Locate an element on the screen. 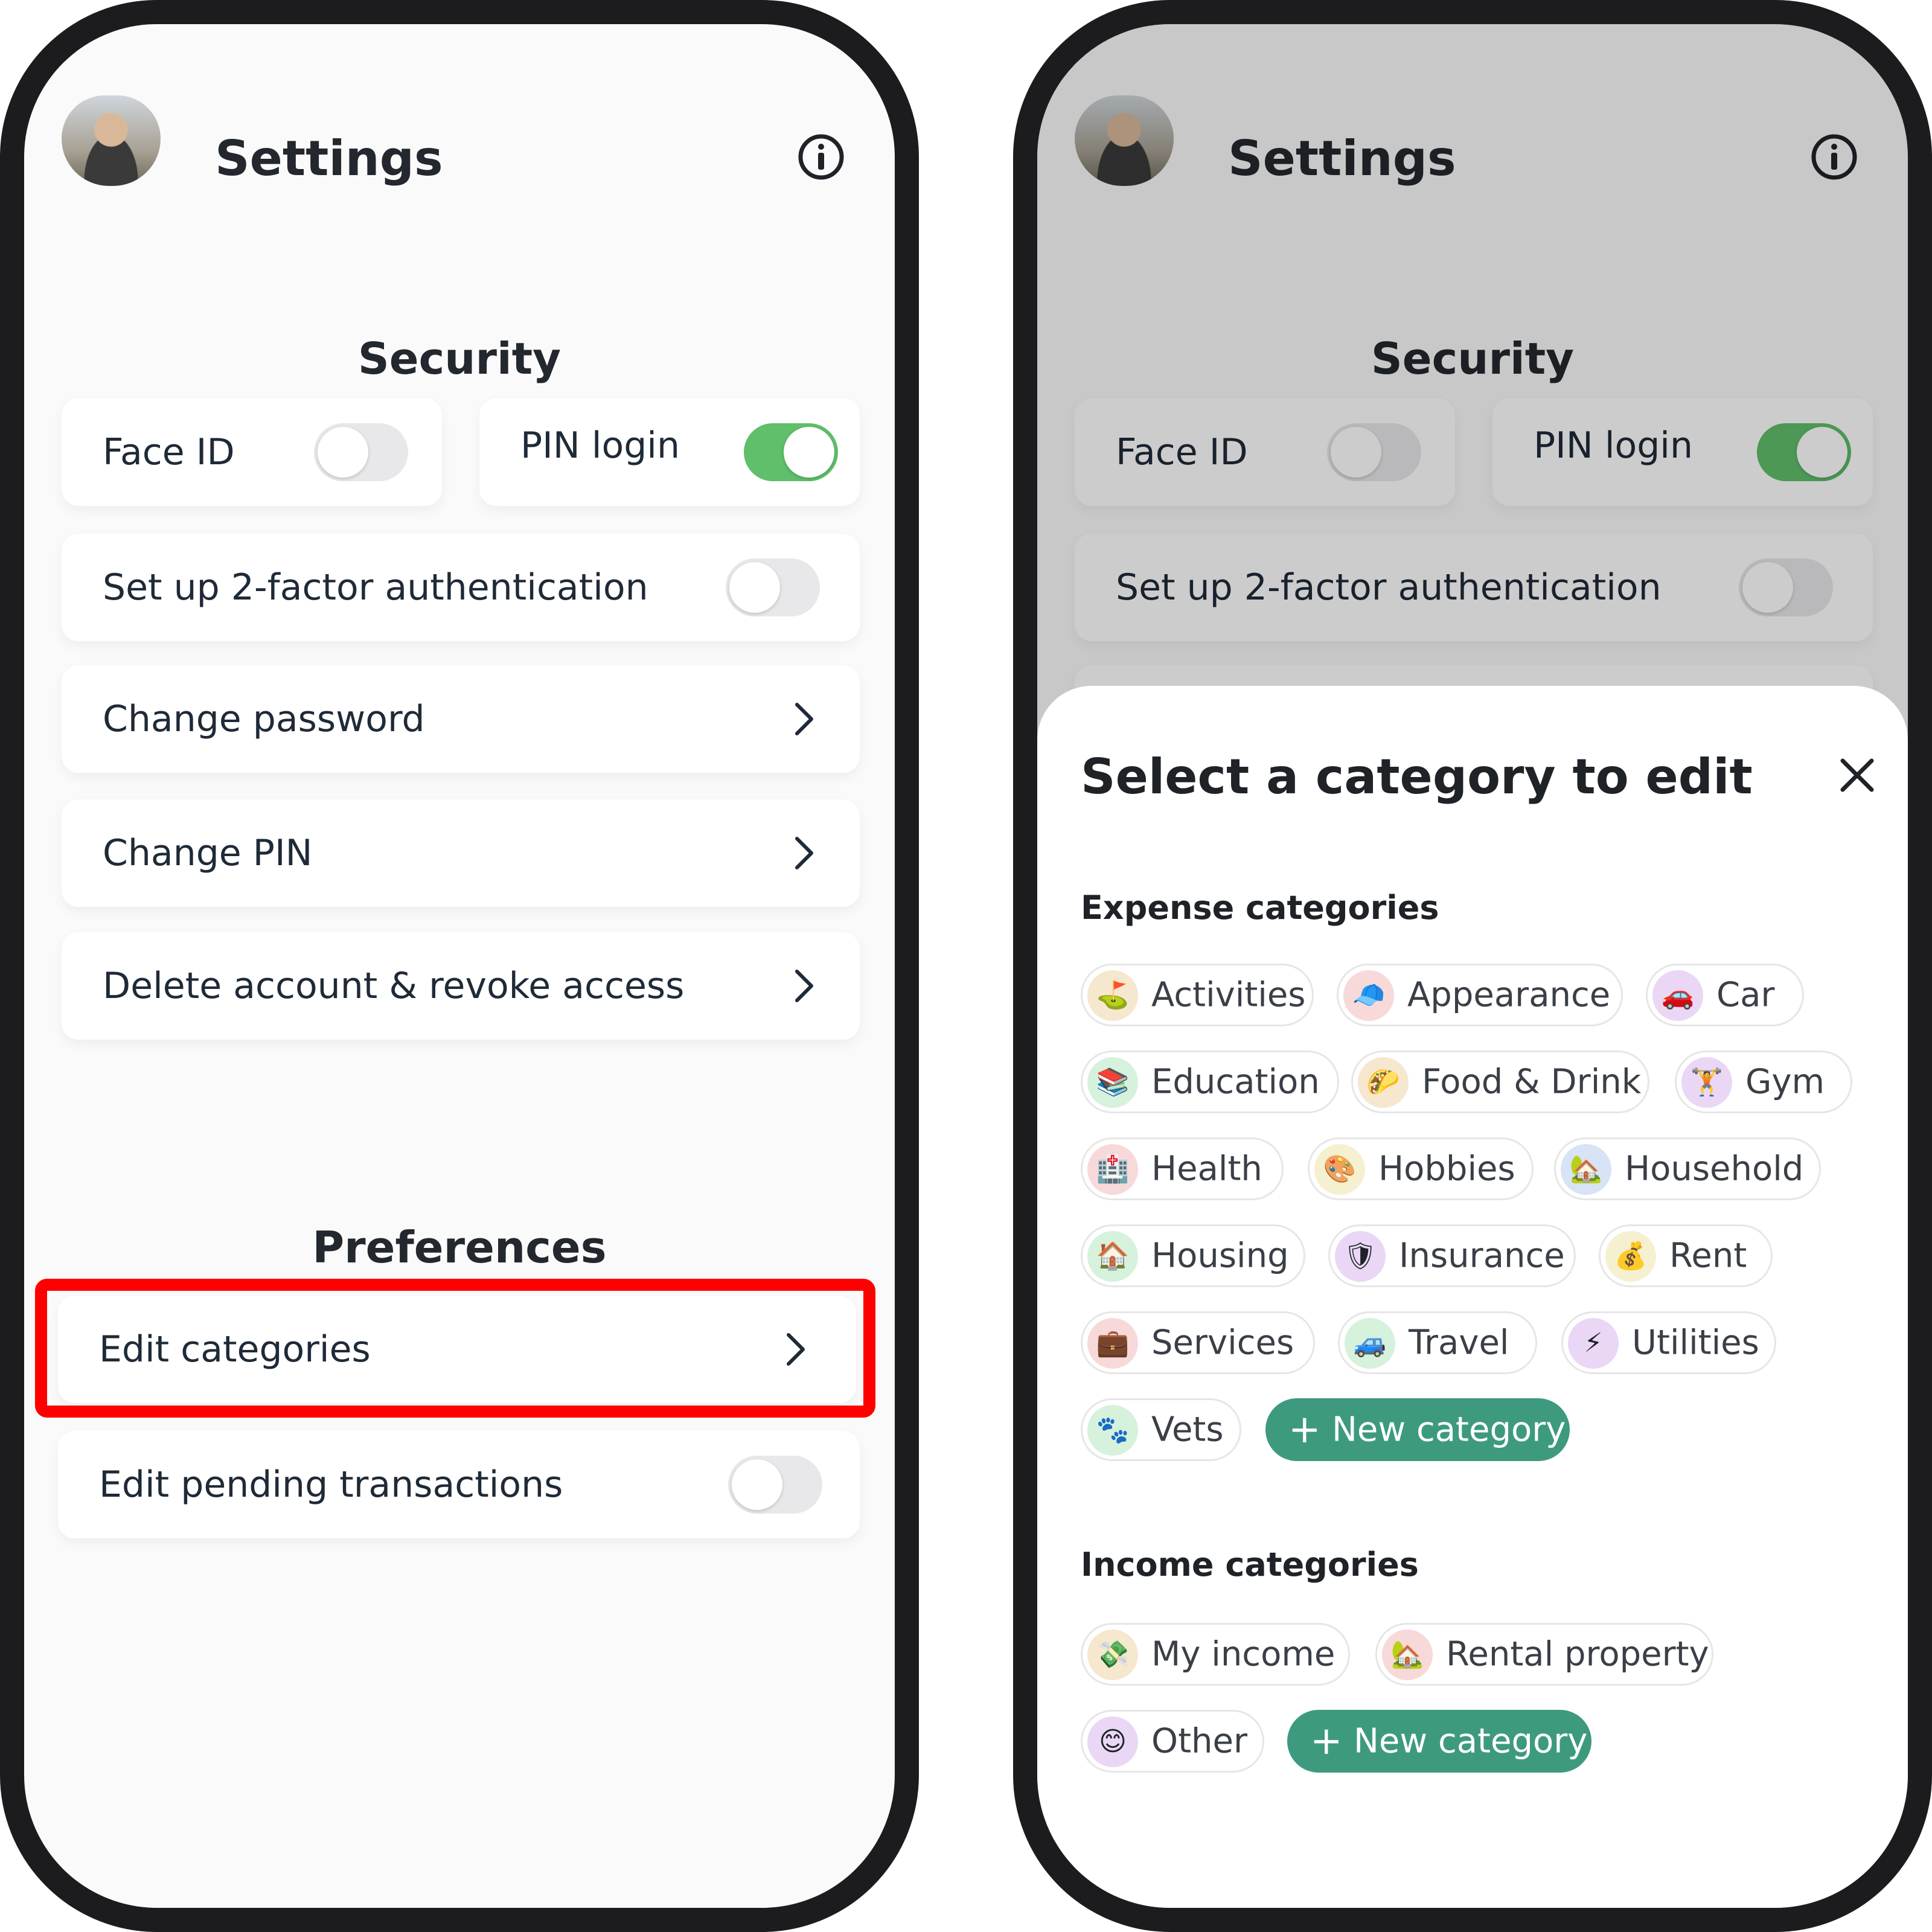 This screenshot has height=1932, width=1932. category-chip: 💰 Rent is located at coordinates (1686, 1255).